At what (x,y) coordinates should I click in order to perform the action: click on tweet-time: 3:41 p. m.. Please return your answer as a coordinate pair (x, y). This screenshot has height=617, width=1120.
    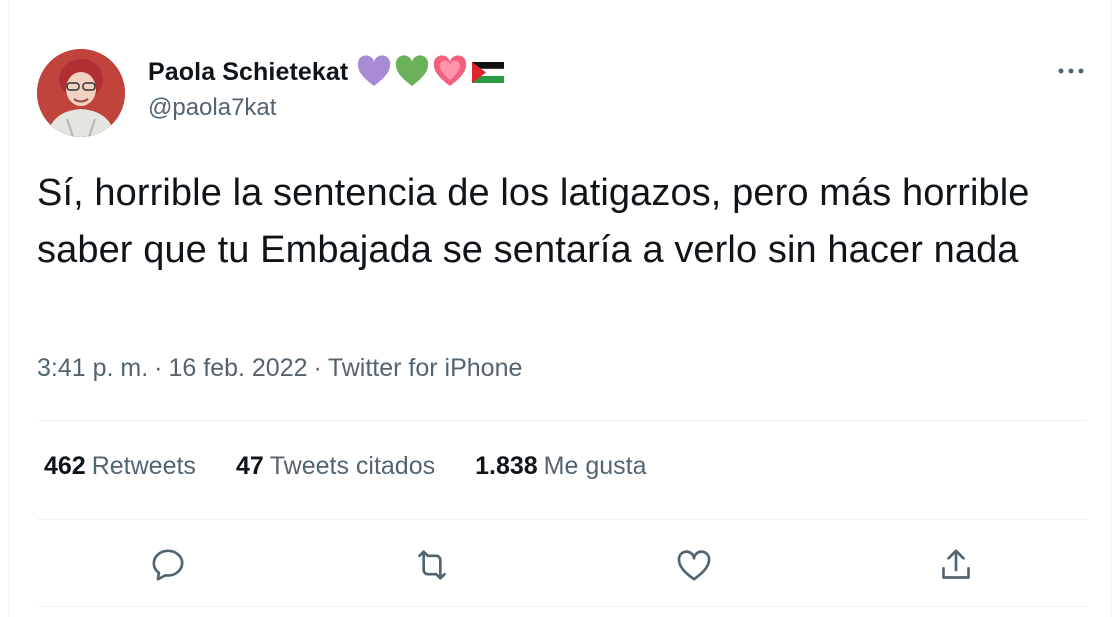
    Looking at the image, I should click on (92, 368).